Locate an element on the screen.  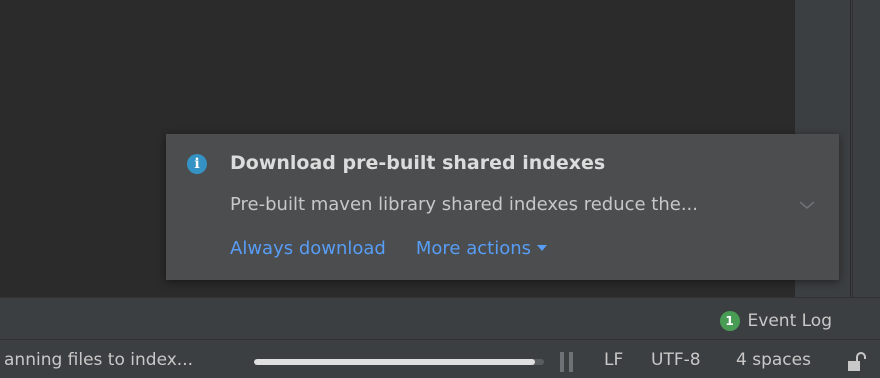
indexing-progress-bar is located at coordinates (399, 362).